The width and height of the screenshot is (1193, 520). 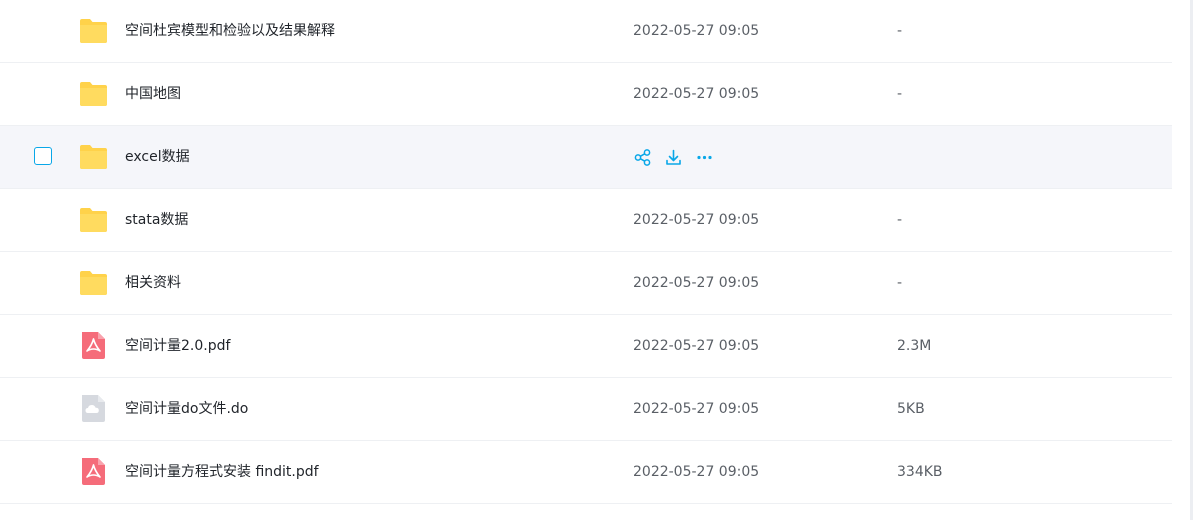 I want to click on file-row: 空间计量do文件.do 2022-05-27 09:05 5KB, so click(x=586, y=409).